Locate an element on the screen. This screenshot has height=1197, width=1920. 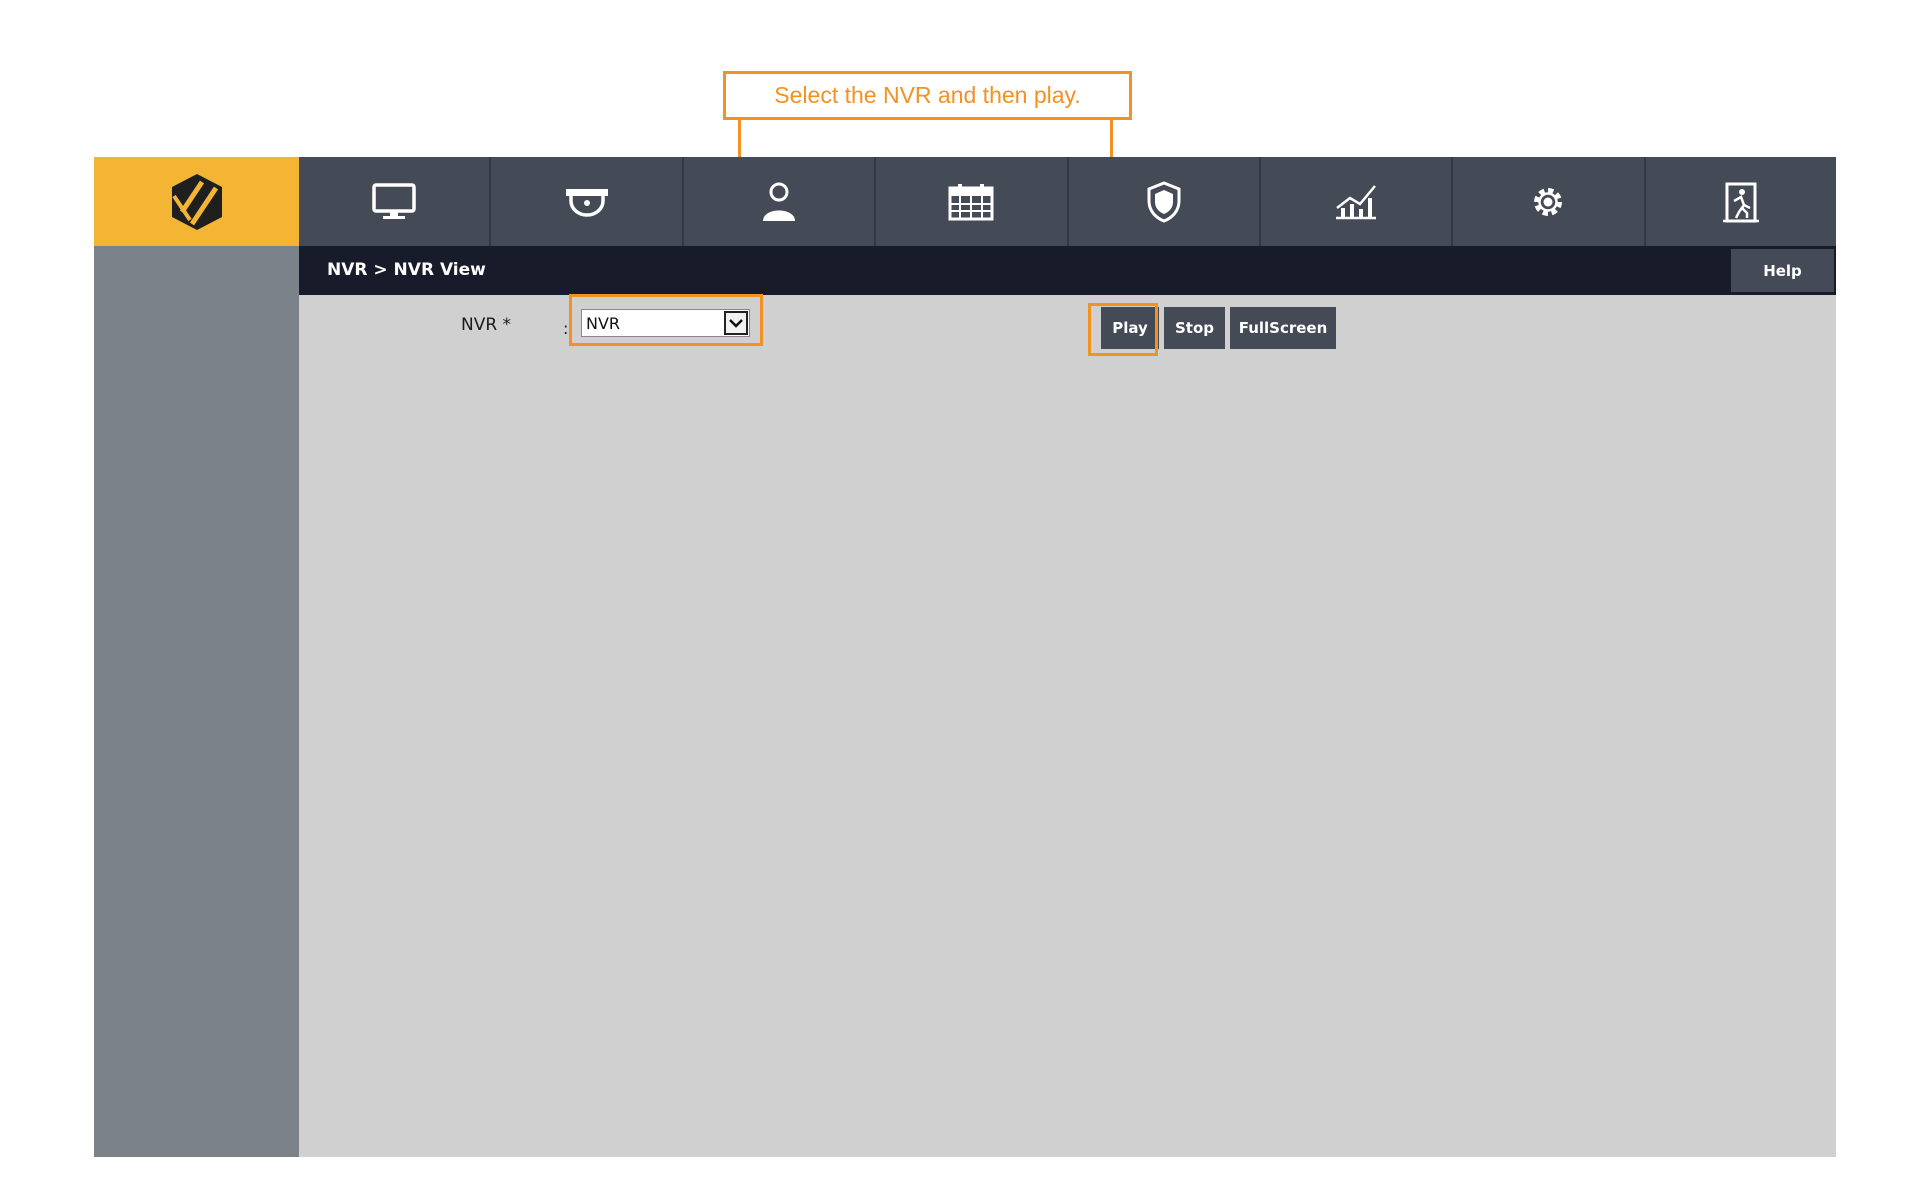
breadcrumb-bar: NVR > NVR View Help is located at coordinates (1067, 270).